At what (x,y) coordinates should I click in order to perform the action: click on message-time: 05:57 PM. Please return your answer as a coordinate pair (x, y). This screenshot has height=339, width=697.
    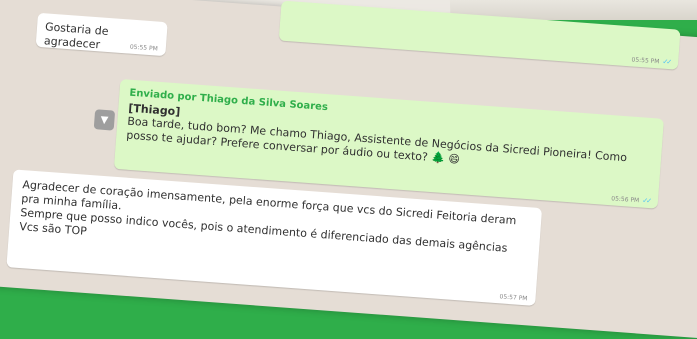
    Looking at the image, I should click on (513, 297).